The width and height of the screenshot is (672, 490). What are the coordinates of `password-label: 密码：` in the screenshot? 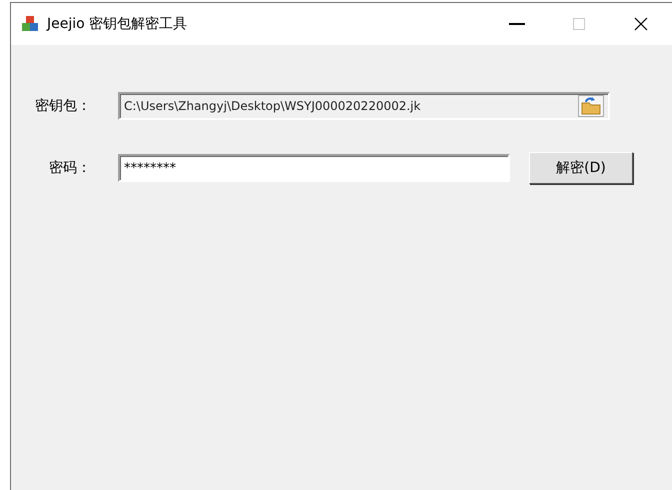 It's located at (70, 168).